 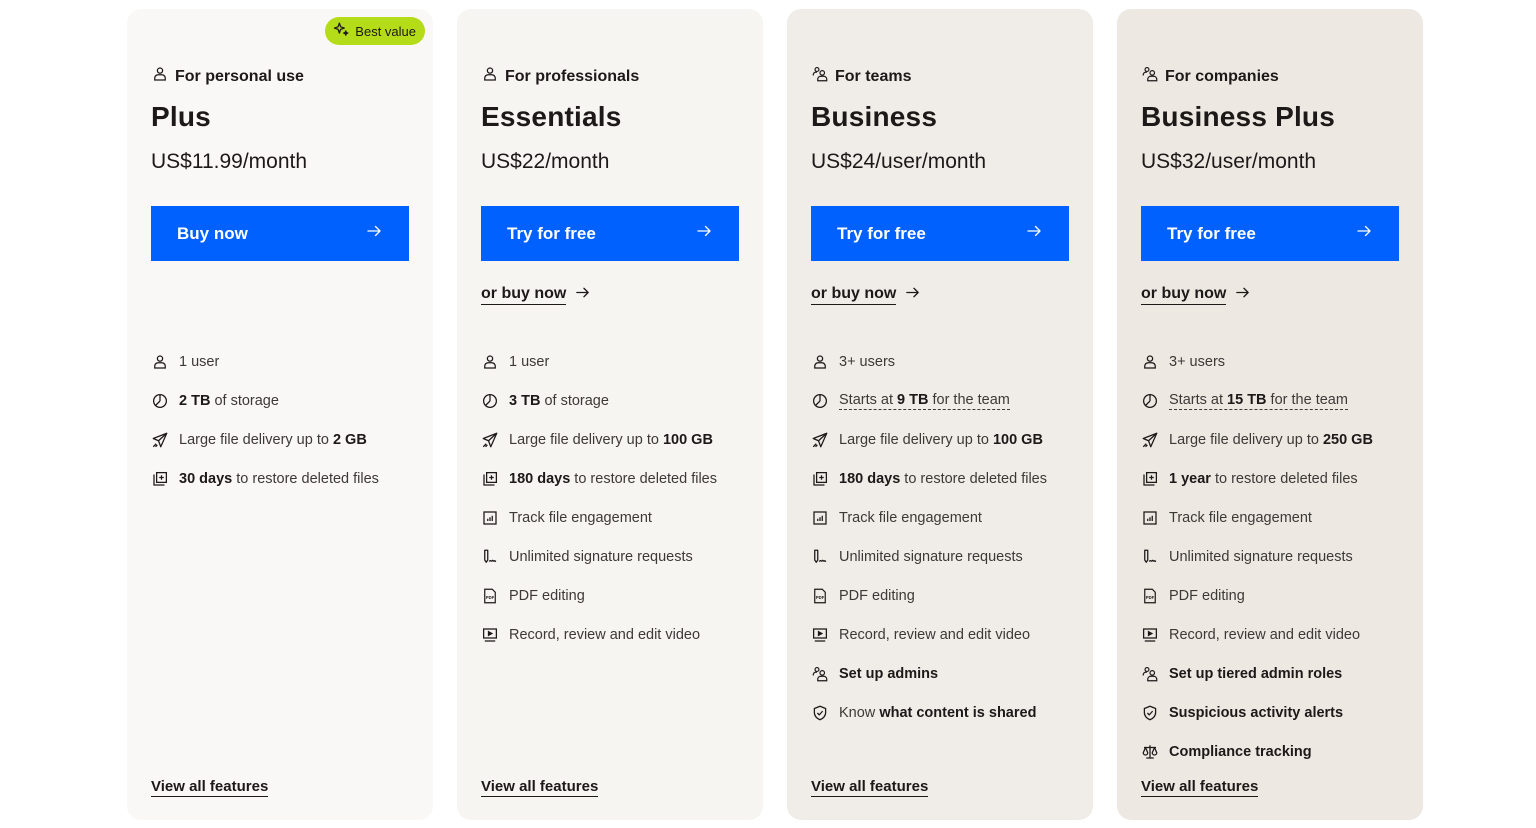 I want to click on feature-text-part: Track file engagement, so click(x=910, y=517).